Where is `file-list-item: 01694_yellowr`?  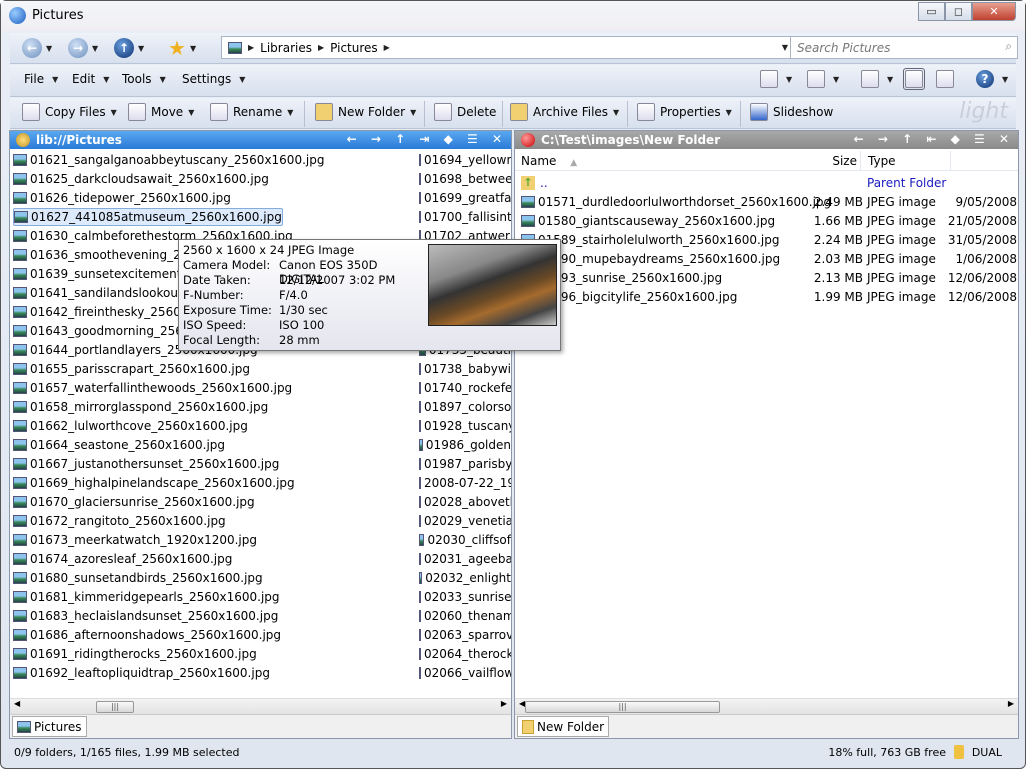 file-list-item: 01694_yellowr is located at coordinates (465, 160).